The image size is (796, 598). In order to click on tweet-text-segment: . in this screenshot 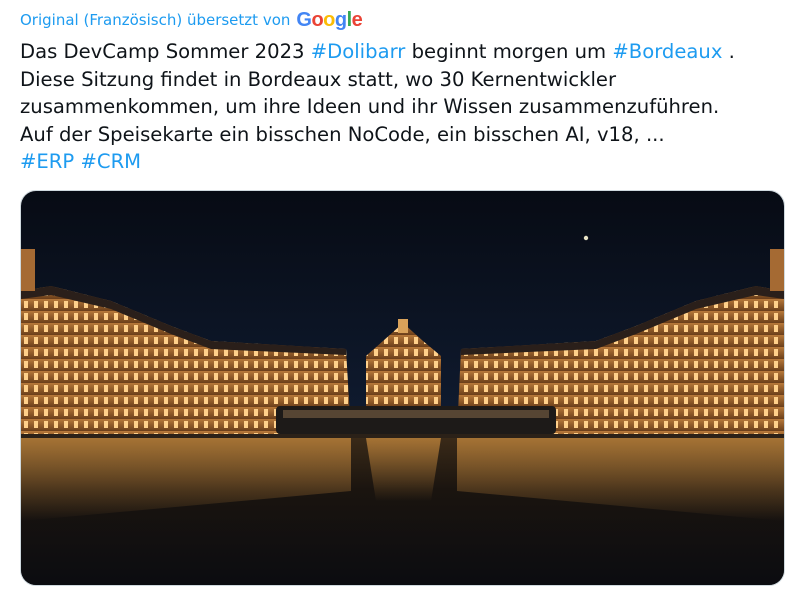, I will do `click(728, 51)`.